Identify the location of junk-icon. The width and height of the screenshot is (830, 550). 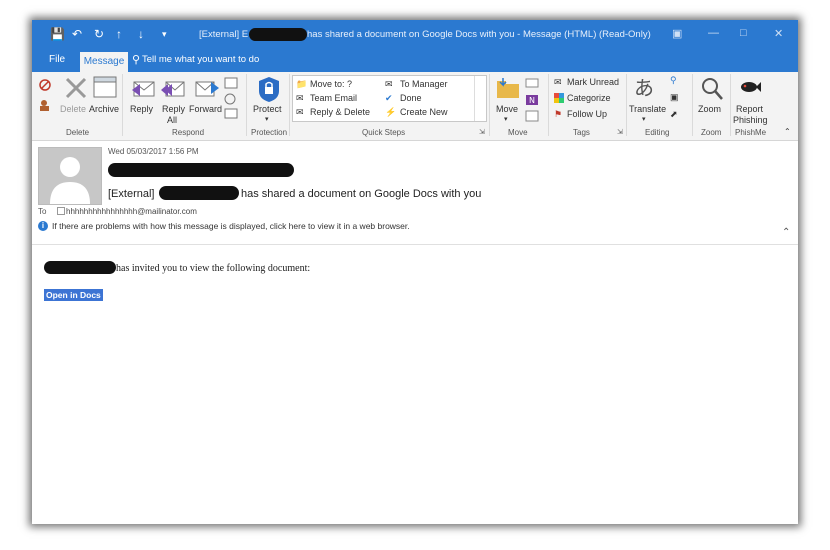
(46, 105).